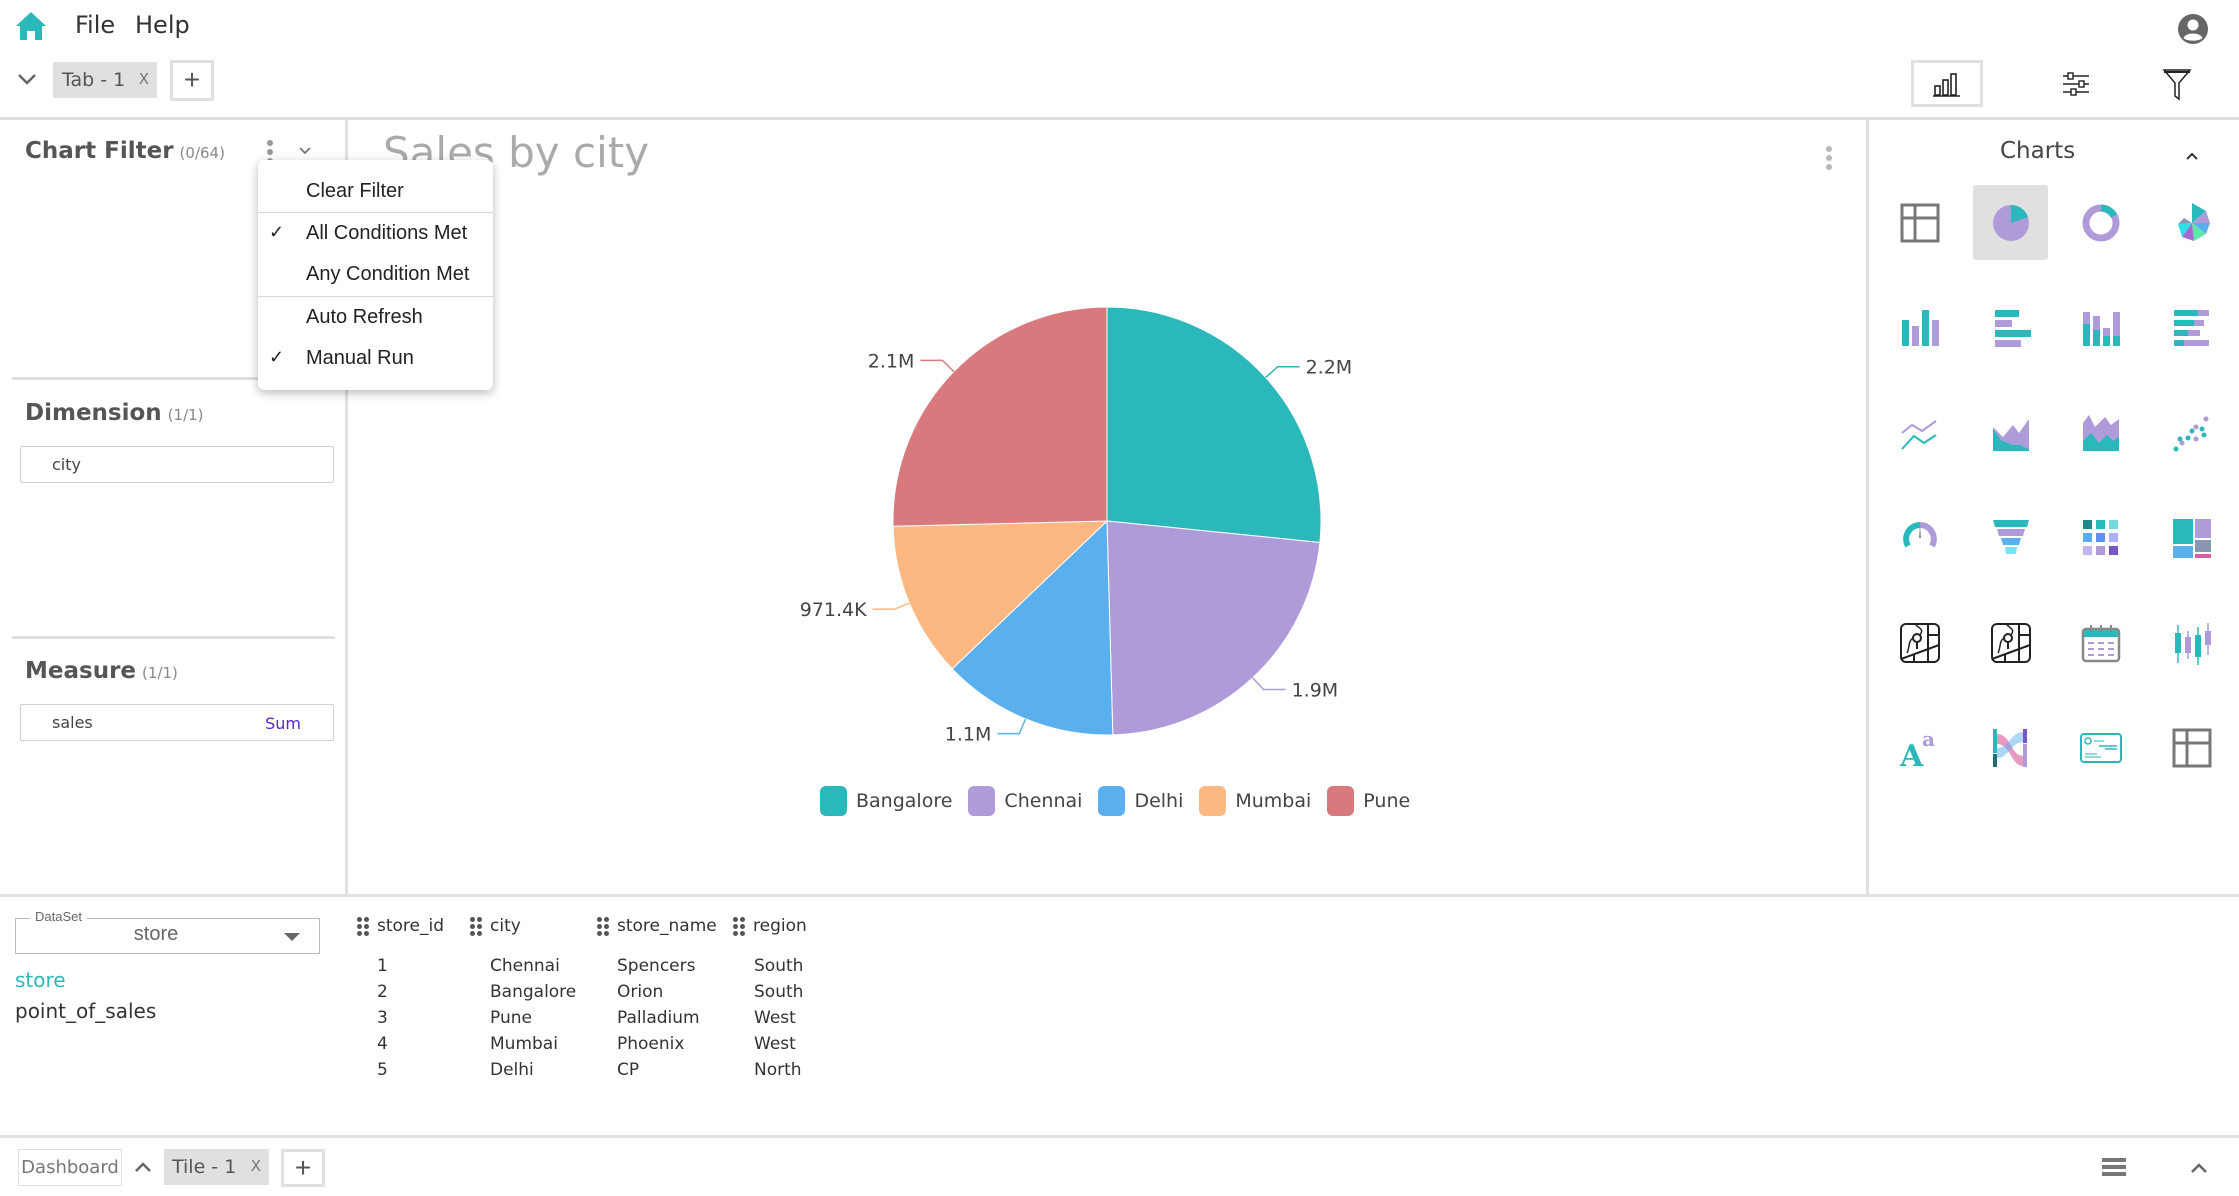 This screenshot has height=1196, width=2239. I want to click on tile-label: Tile - 1, so click(204, 1167).